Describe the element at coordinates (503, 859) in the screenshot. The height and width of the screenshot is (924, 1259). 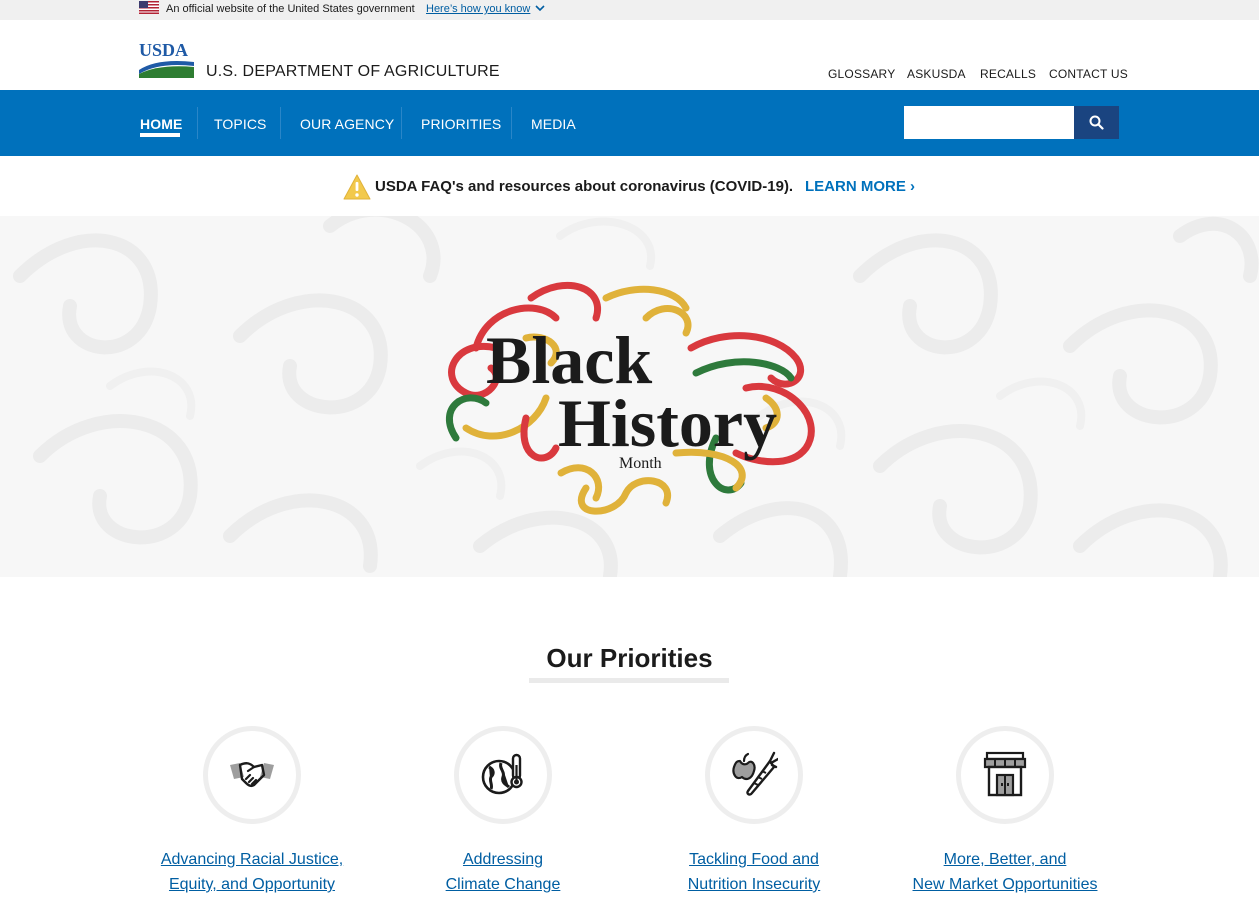
I see `priority-link-line: Addressing` at that location.